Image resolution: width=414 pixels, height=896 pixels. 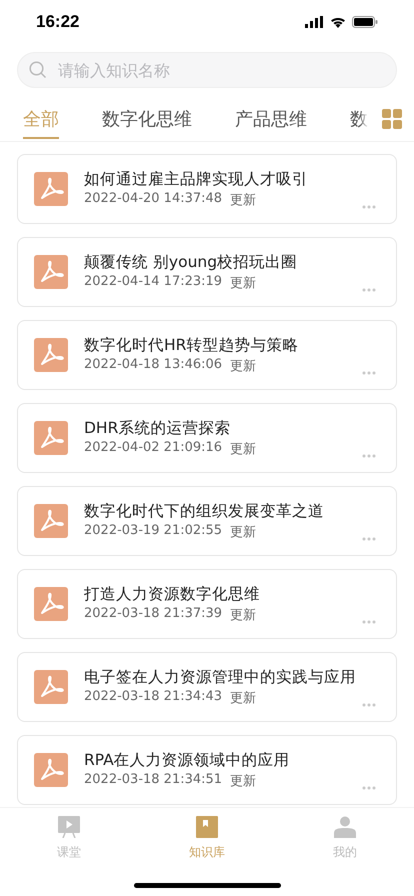 What do you see at coordinates (153, 282) in the screenshot?
I see `update-time: 2022-04-14 17:23:19` at bounding box center [153, 282].